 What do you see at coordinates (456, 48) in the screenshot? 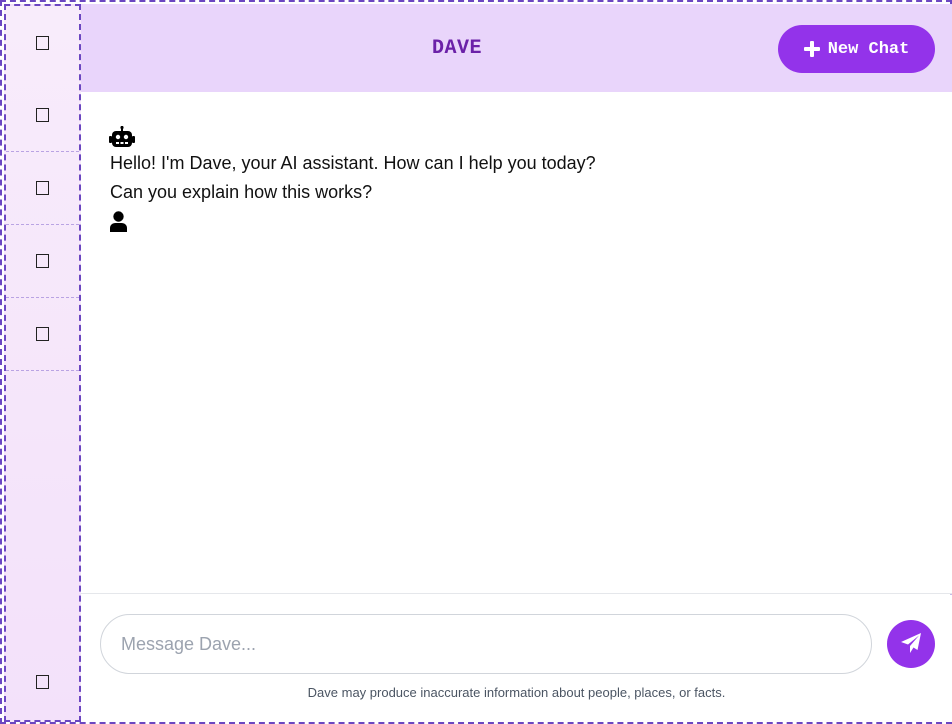
I see `page-title: DAVE` at bounding box center [456, 48].